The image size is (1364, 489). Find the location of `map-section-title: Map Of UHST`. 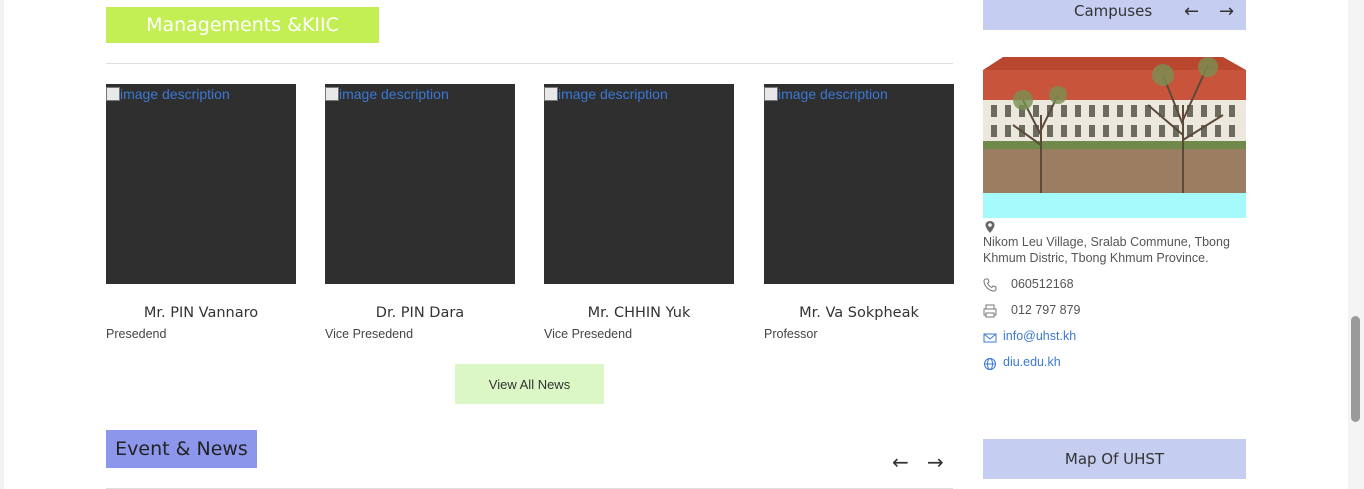

map-section-title: Map Of UHST is located at coordinates (1114, 459).